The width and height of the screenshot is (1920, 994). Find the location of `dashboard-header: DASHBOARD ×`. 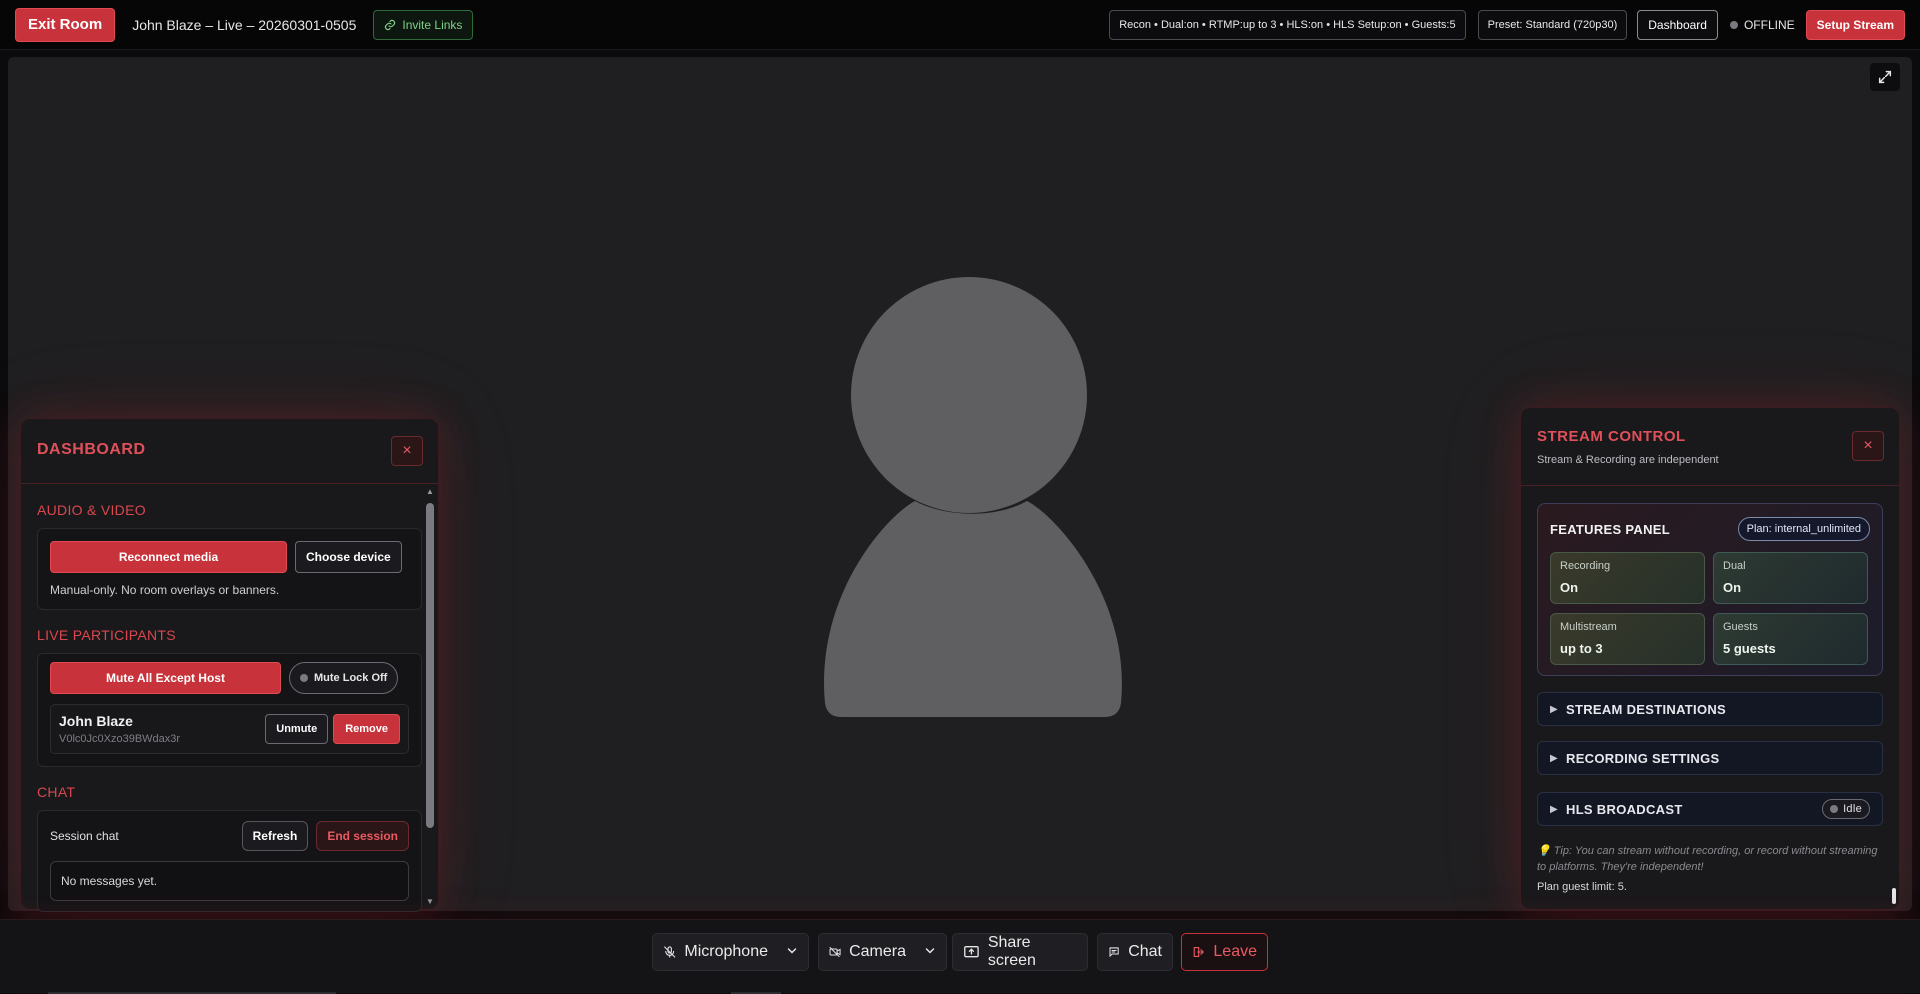

dashboard-header: DASHBOARD × is located at coordinates (229, 451).